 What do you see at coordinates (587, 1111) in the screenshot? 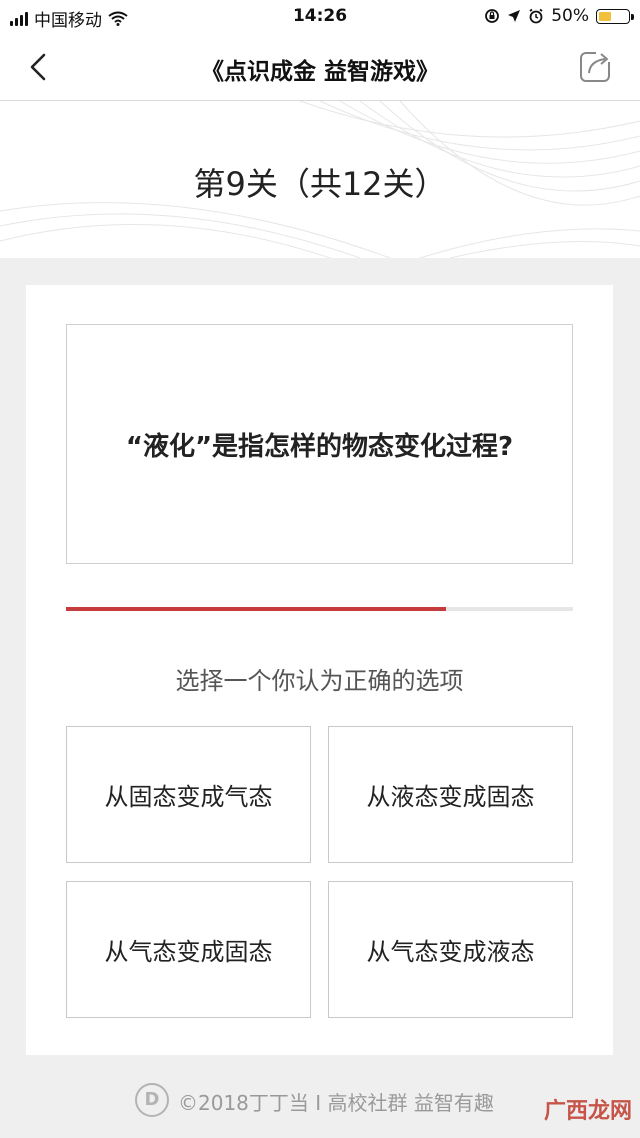
I see `watermark: 广西龙网` at bounding box center [587, 1111].